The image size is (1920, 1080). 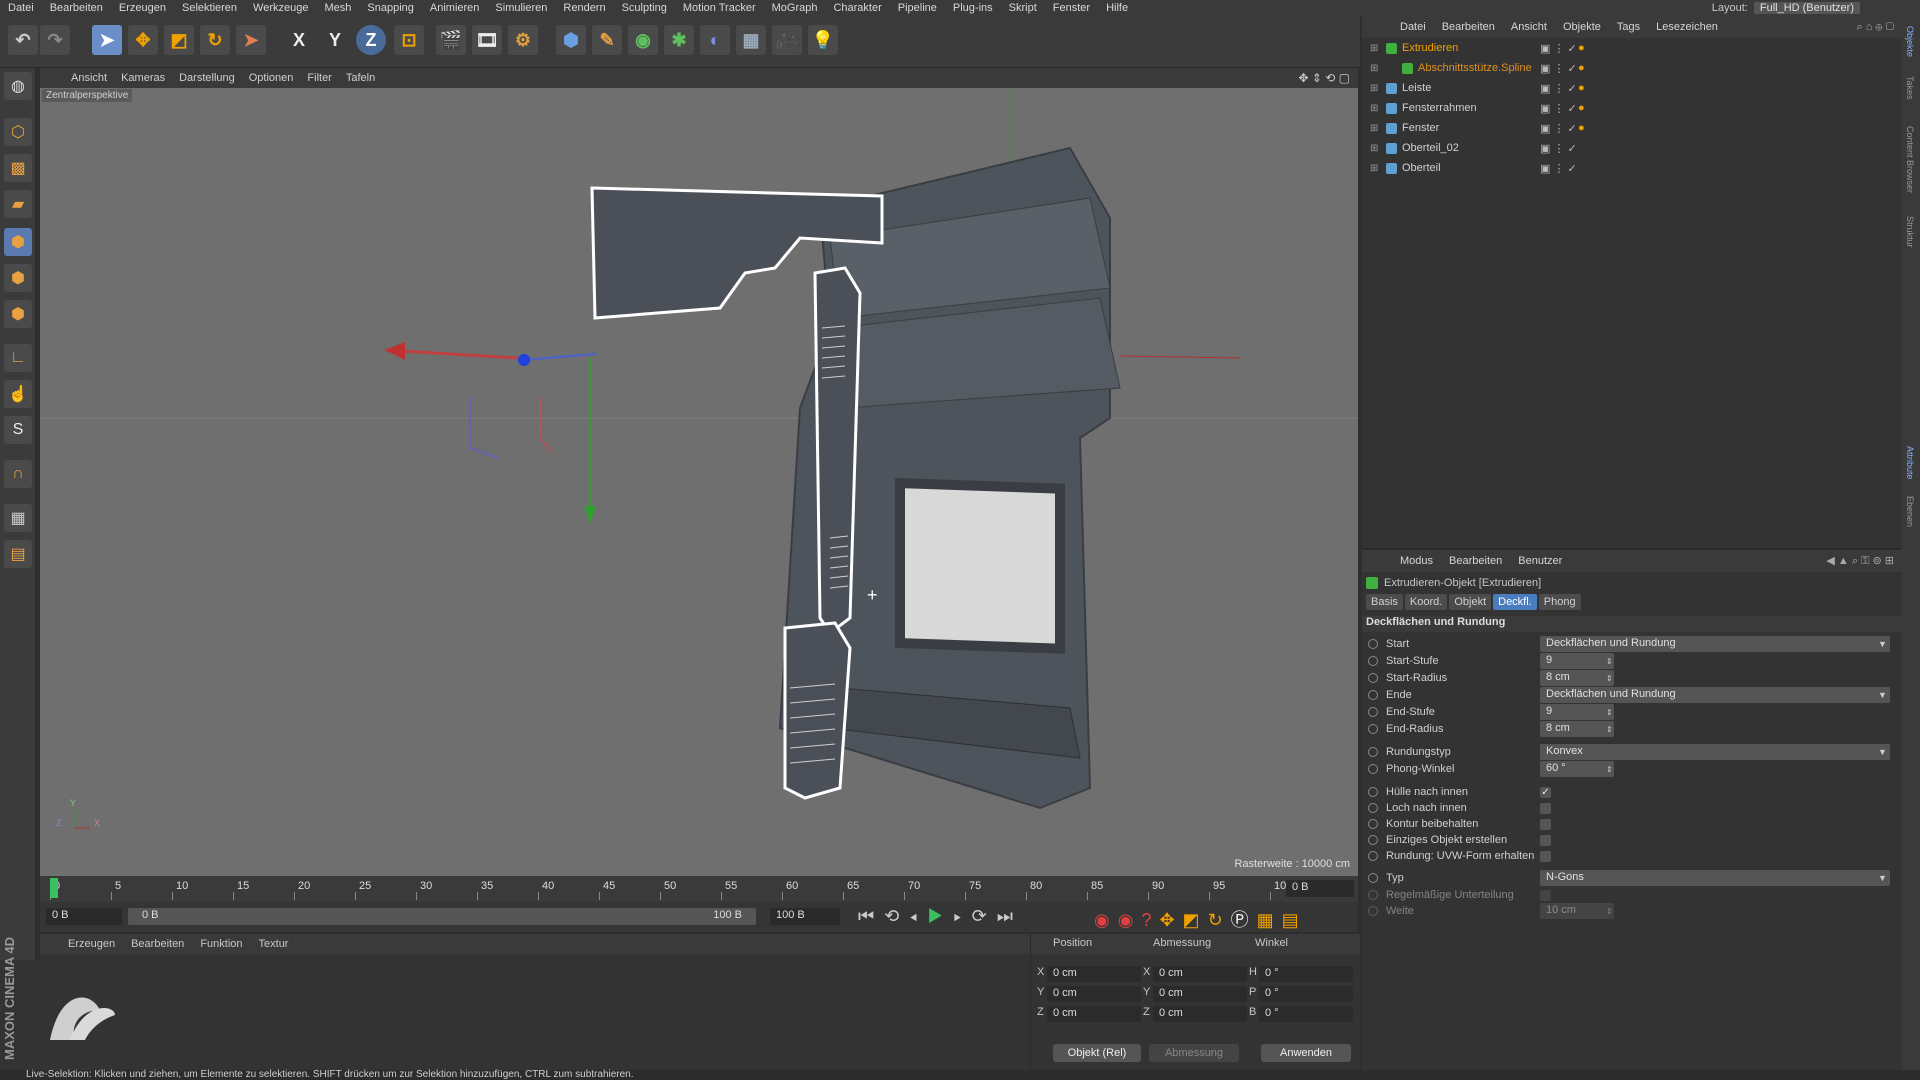 What do you see at coordinates (751, 40) in the screenshot?
I see `floor-icon: ▦` at bounding box center [751, 40].